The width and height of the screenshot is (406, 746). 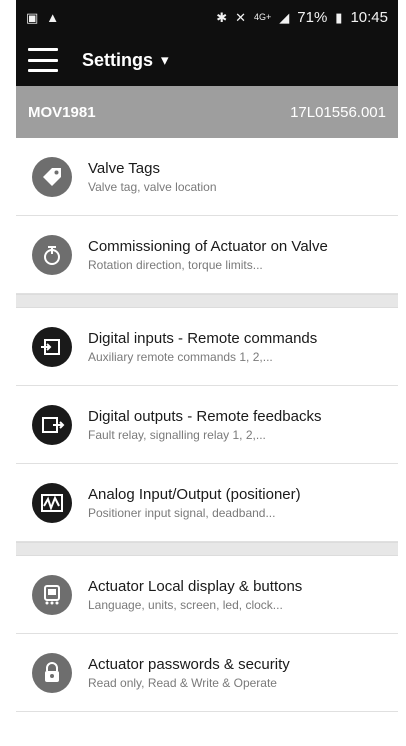 What do you see at coordinates (205, 416) in the screenshot?
I see `item-title: Digital outputs - Remote feedbacks` at bounding box center [205, 416].